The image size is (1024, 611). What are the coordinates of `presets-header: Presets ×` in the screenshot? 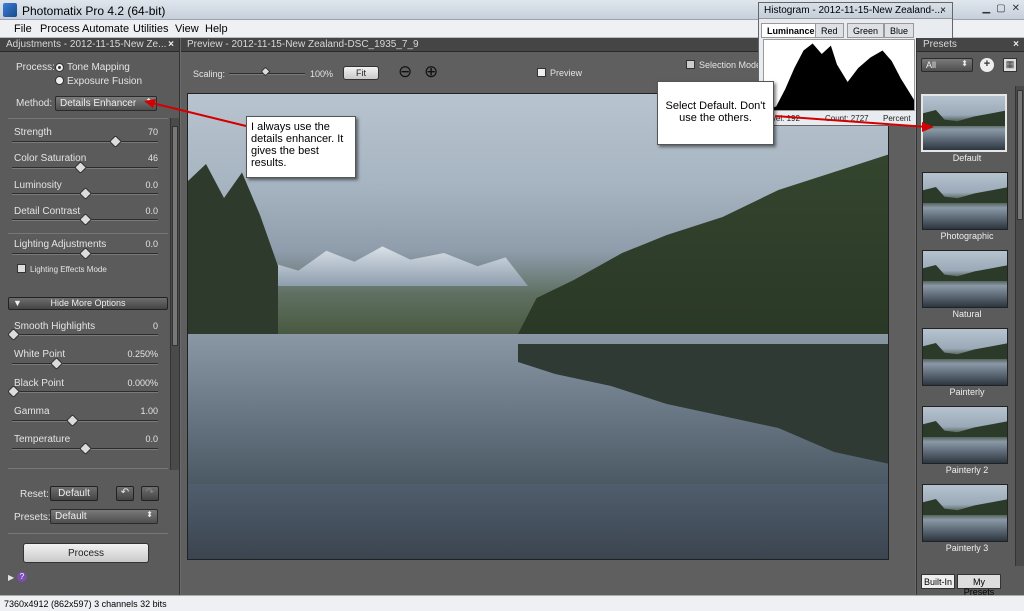 It's located at (970, 45).